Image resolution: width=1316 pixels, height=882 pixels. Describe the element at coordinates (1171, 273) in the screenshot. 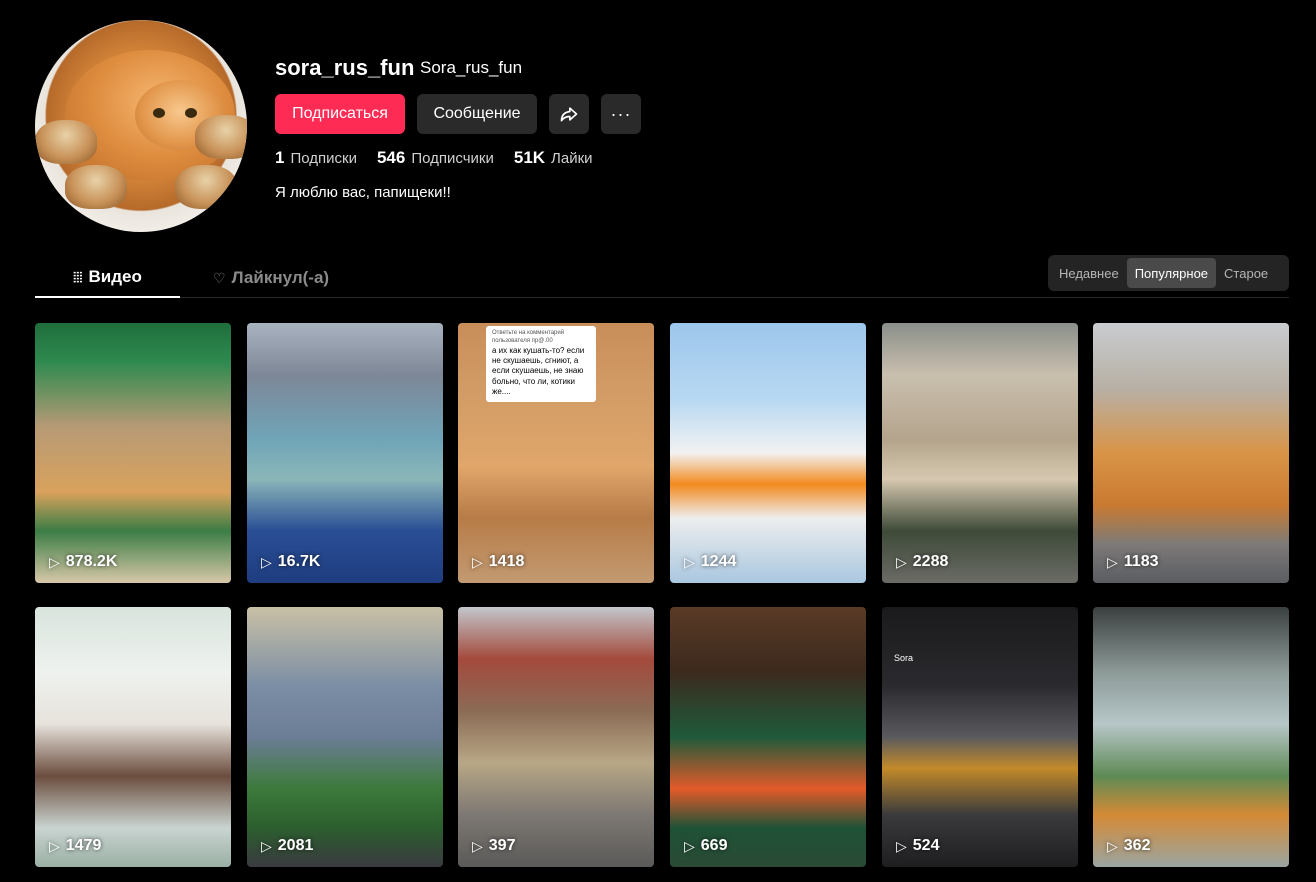

I see `sort-option-popular: Популярное` at that location.